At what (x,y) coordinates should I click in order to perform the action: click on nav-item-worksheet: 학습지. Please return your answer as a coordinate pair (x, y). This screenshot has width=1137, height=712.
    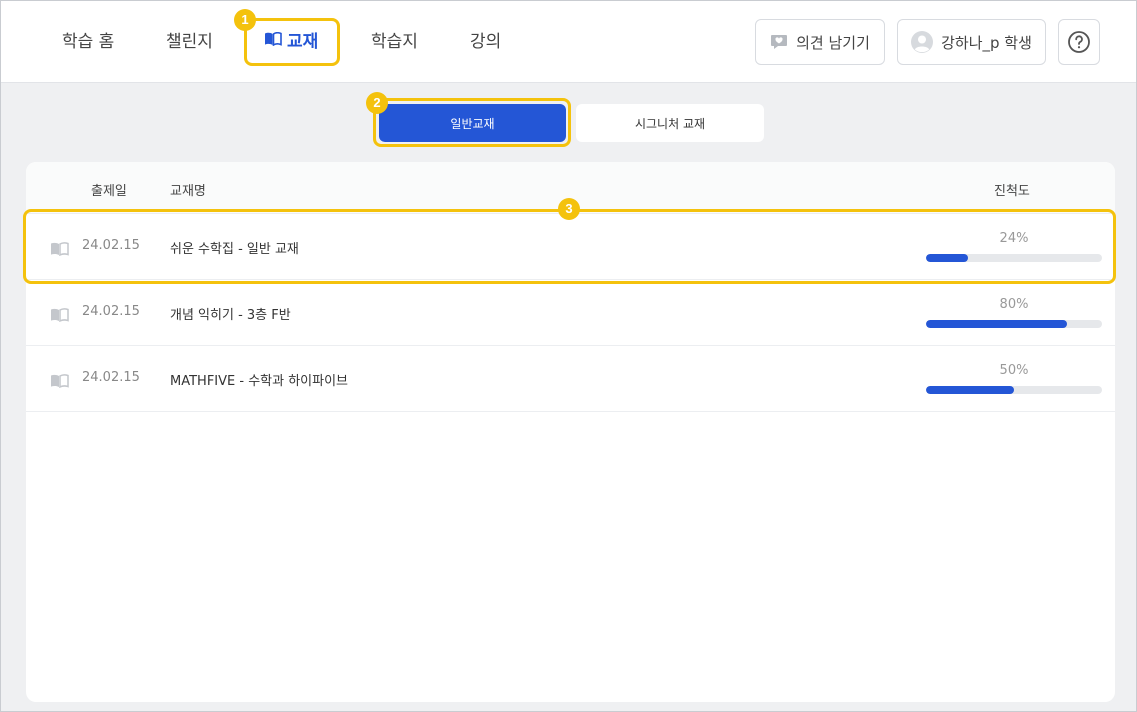
    Looking at the image, I should click on (394, 42).